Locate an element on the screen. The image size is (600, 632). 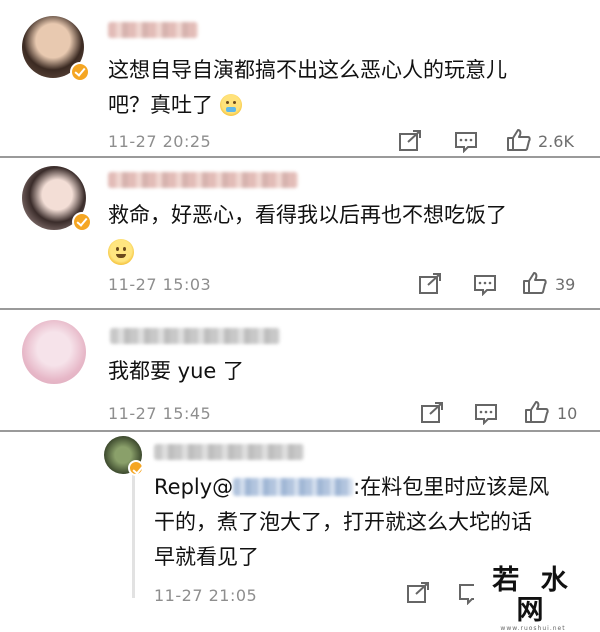
vomit-face-emoji is located at coordinates (230, 105).